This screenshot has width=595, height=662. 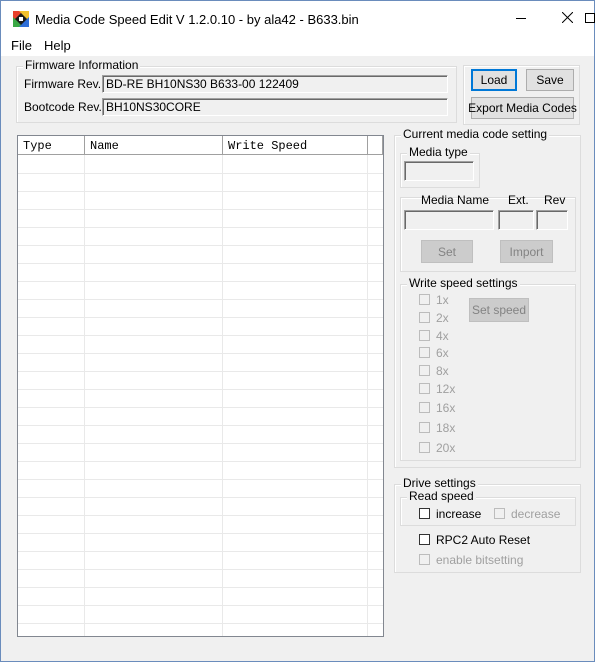 What do you see at coordinates (21, 46) in the screenshot?
I see `menu-file: File` at bounding box center [21, 46].